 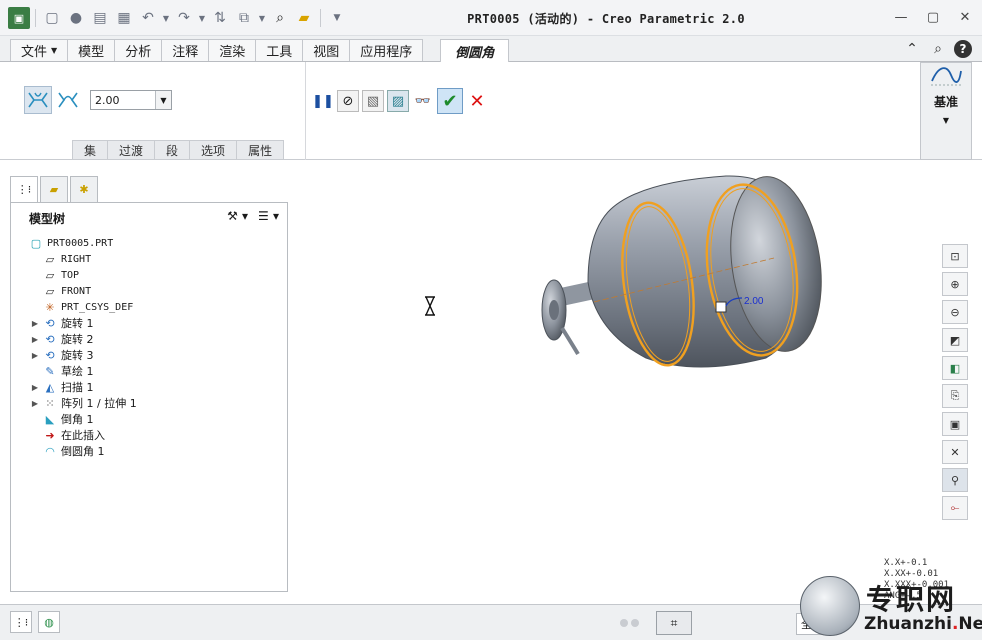 I want to click on minimize-icon: —, so click(x=901, y=17).